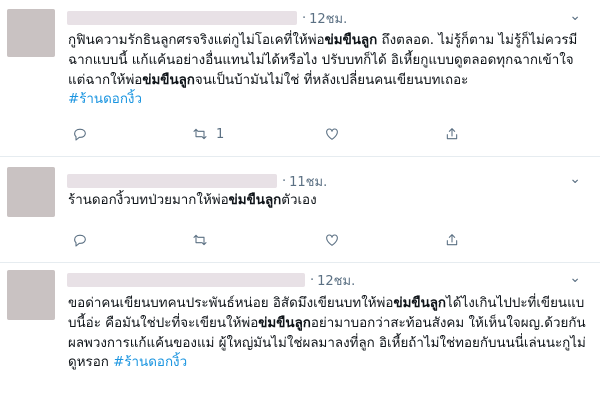 This screenshot has height=413, width=600. Describe the element at coordinates (220, 134) in the screenshot. I see `retweet-count: 1` at that location.